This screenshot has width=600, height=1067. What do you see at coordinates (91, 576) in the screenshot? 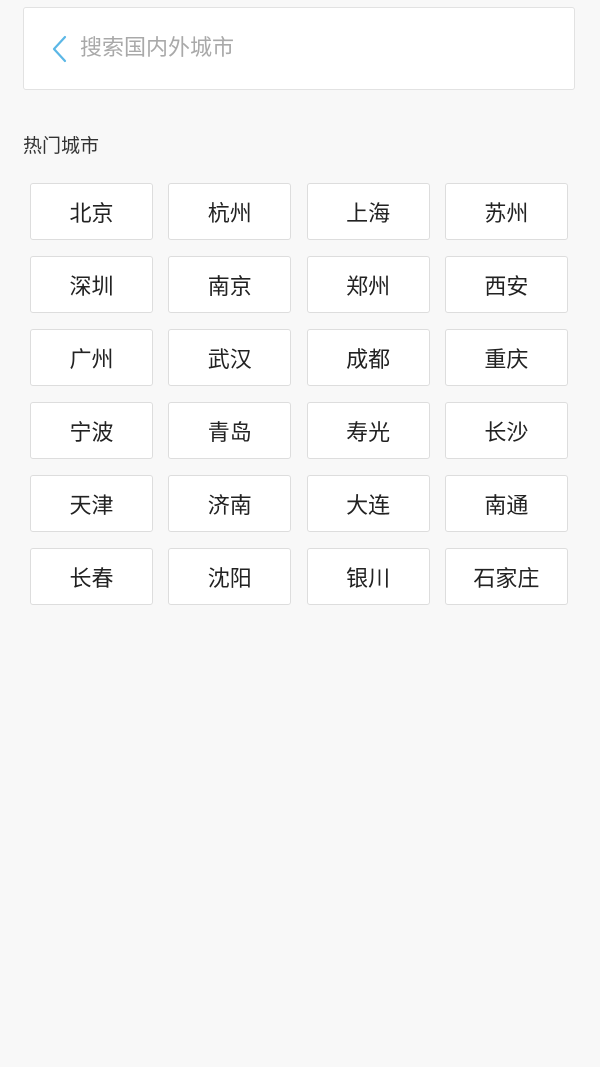
I see `city-button: 长春` at bounding box center [91, 576].